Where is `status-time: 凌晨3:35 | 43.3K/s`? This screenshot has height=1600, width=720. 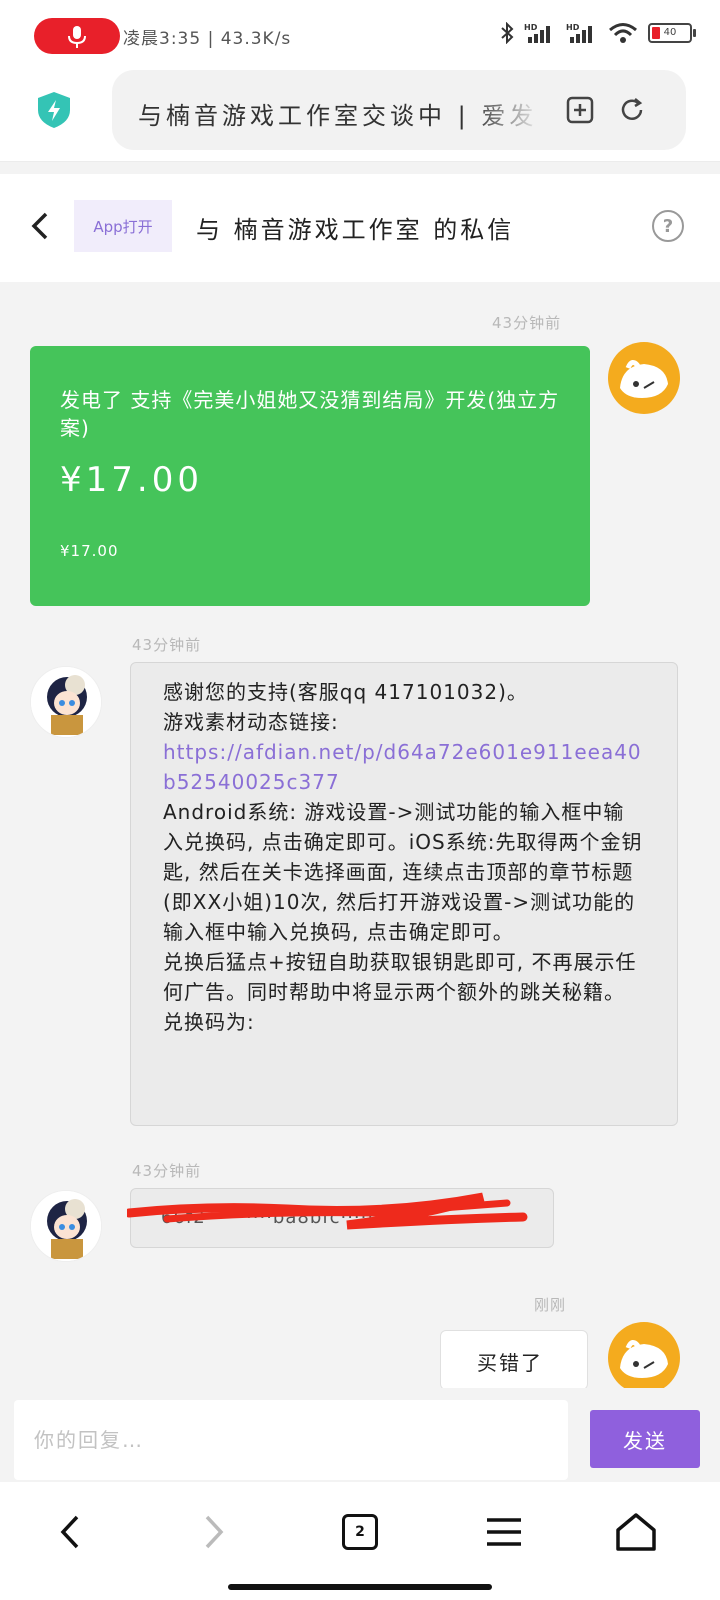 status-time: 凌晨3:35 | 43.3K/s is located at coordinates (207, 39).